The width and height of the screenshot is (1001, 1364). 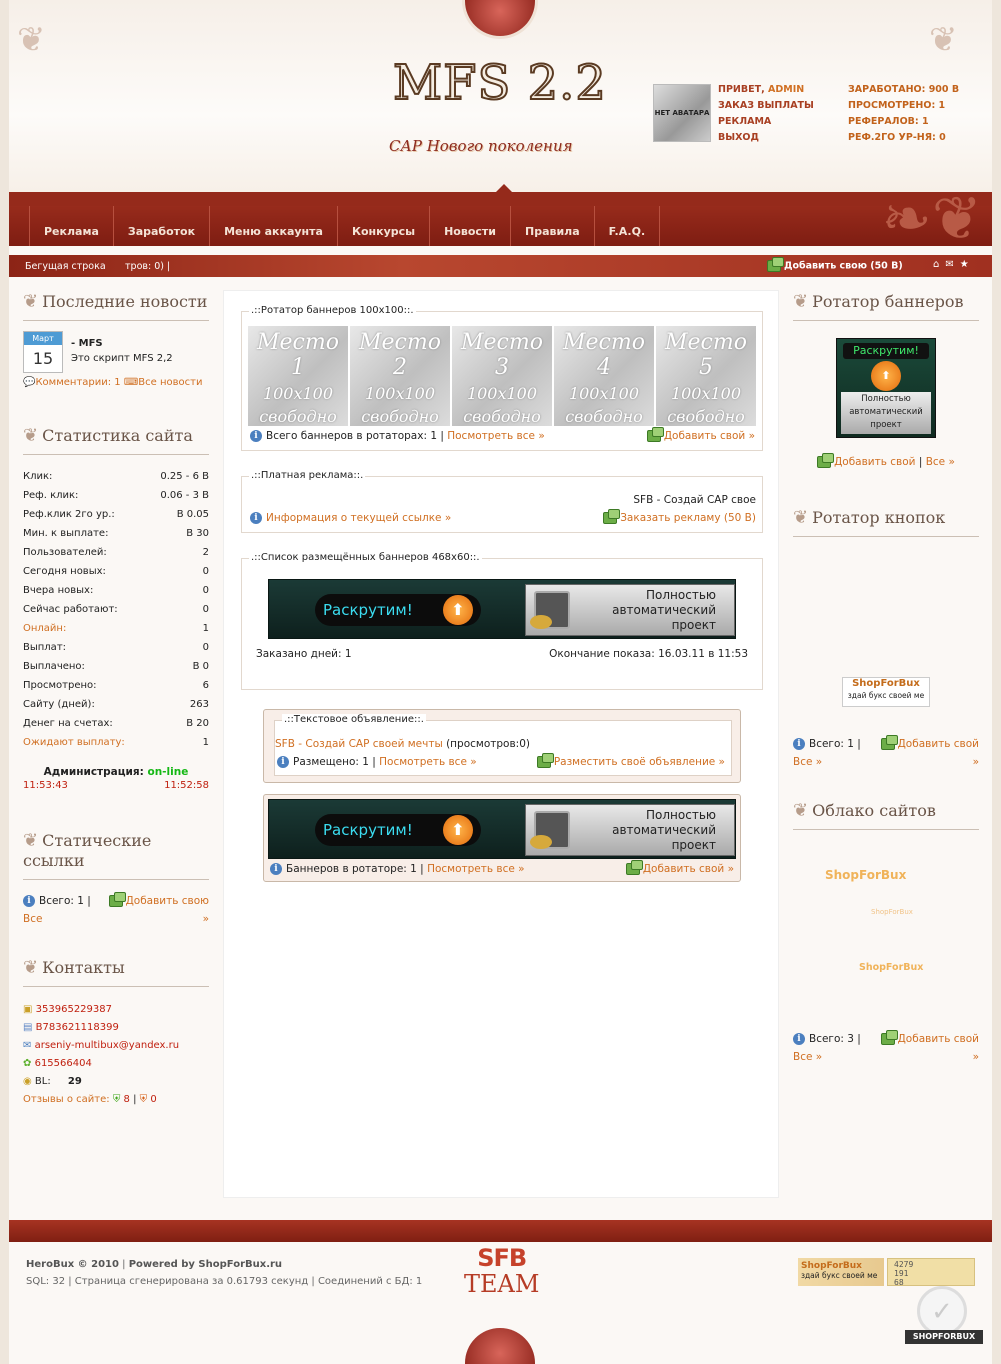 I want to click on home-icon: ⌂, so click(x=939, y=264).